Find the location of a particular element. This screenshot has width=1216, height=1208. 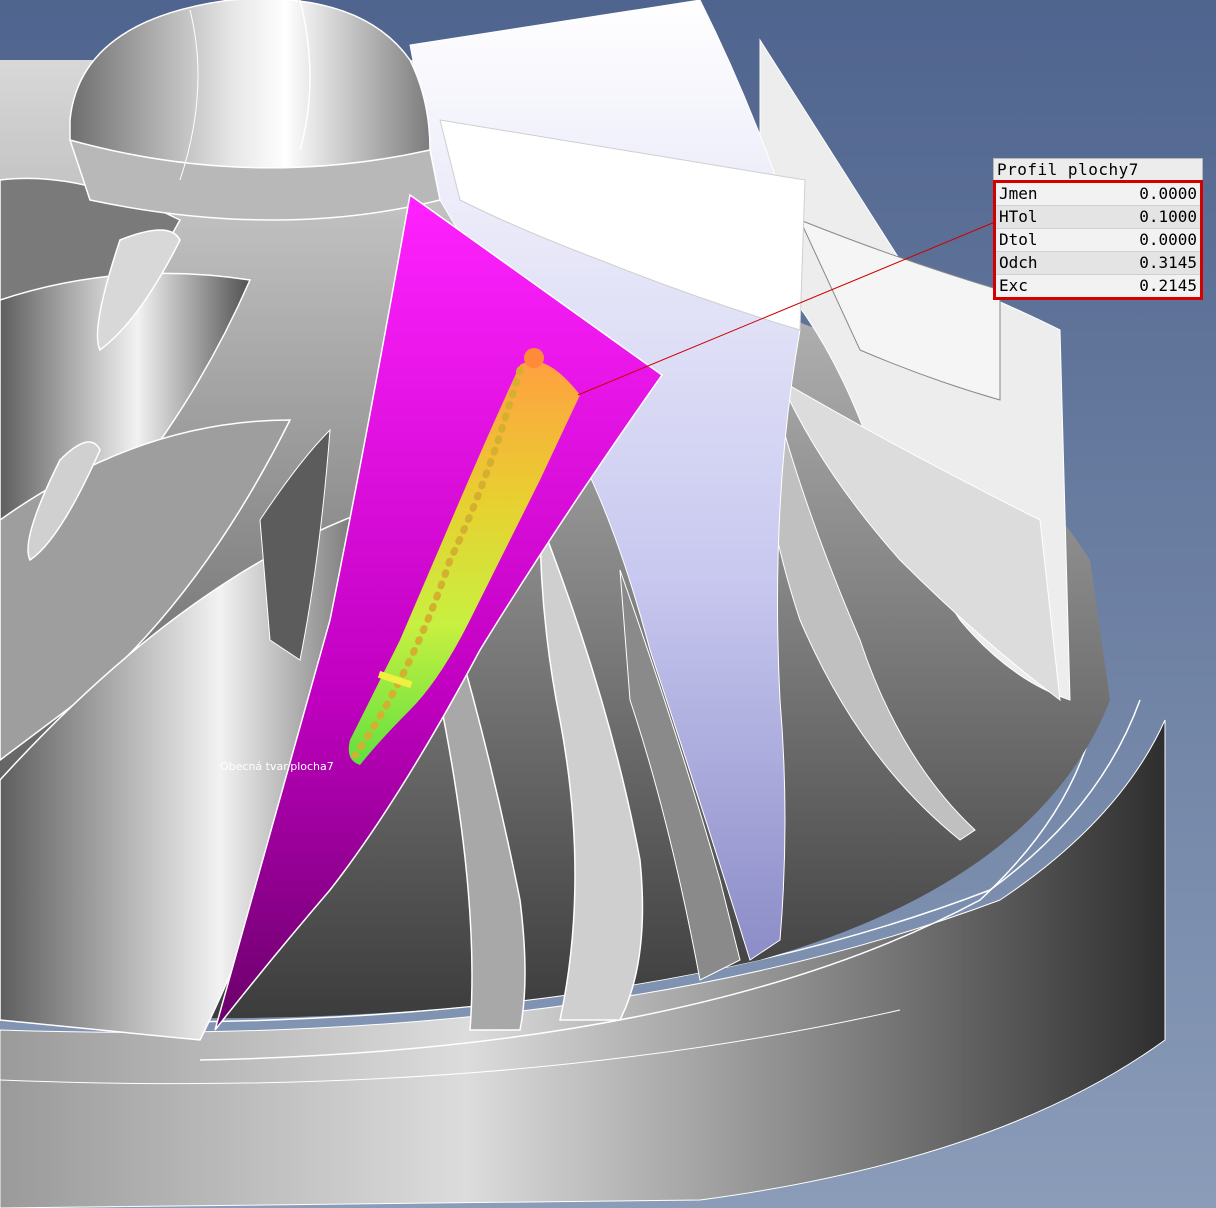

row-value: 0.2145 is located at coordinates (1168, 285).